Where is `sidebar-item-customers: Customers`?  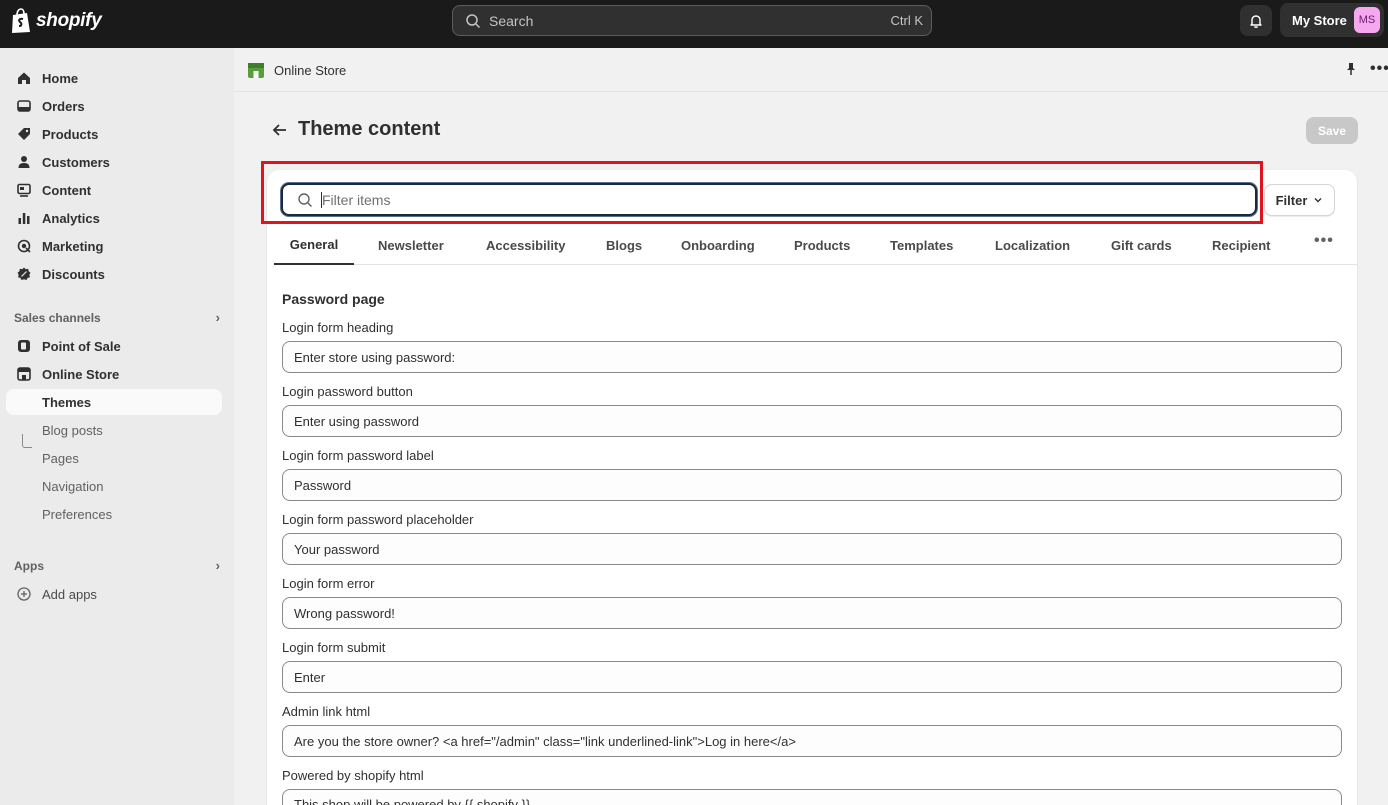
sidebar-item-customers: Customers is located at coordinates (114, 162).